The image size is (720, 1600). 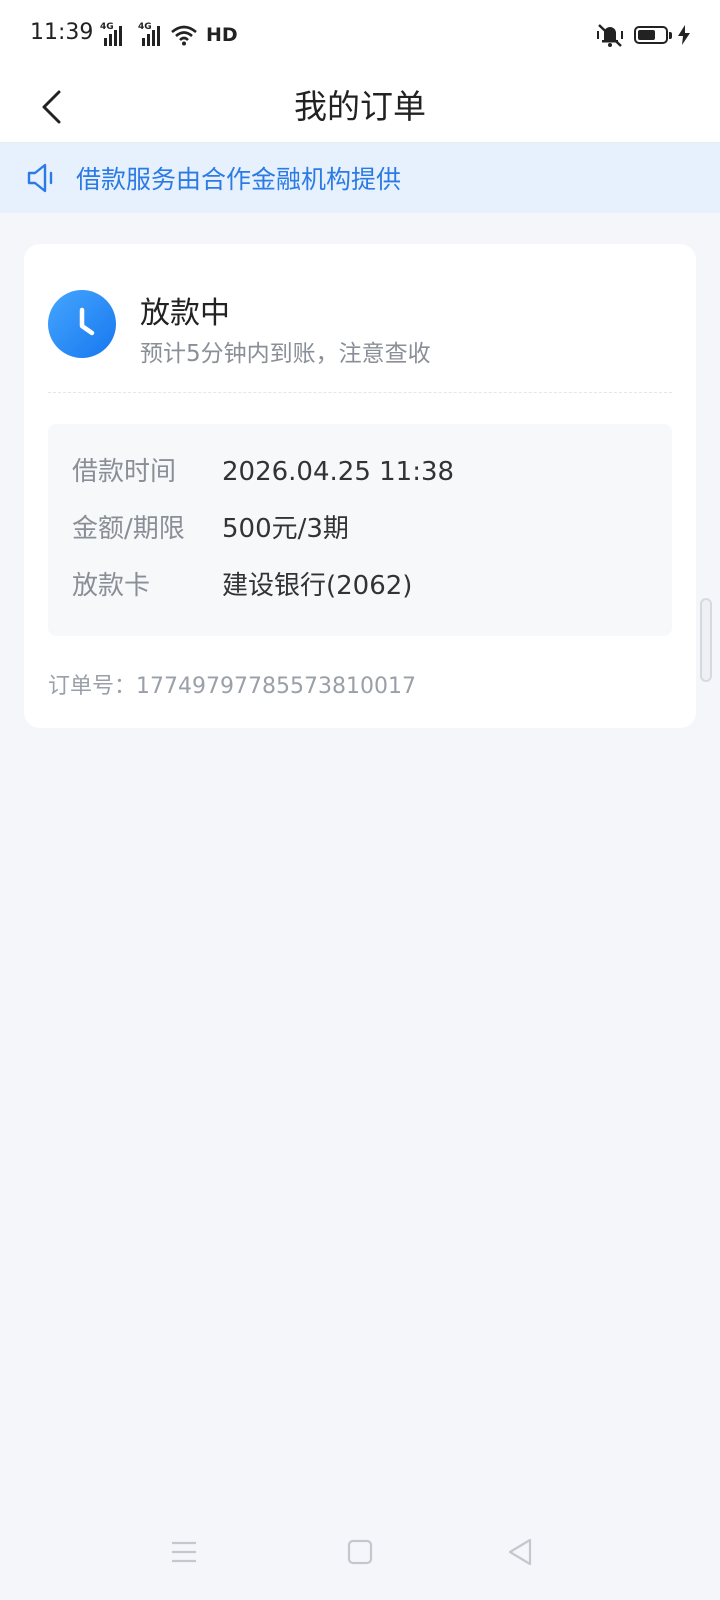 I want to click on signal-2-icon: 4G, so click(x=151, y=34).